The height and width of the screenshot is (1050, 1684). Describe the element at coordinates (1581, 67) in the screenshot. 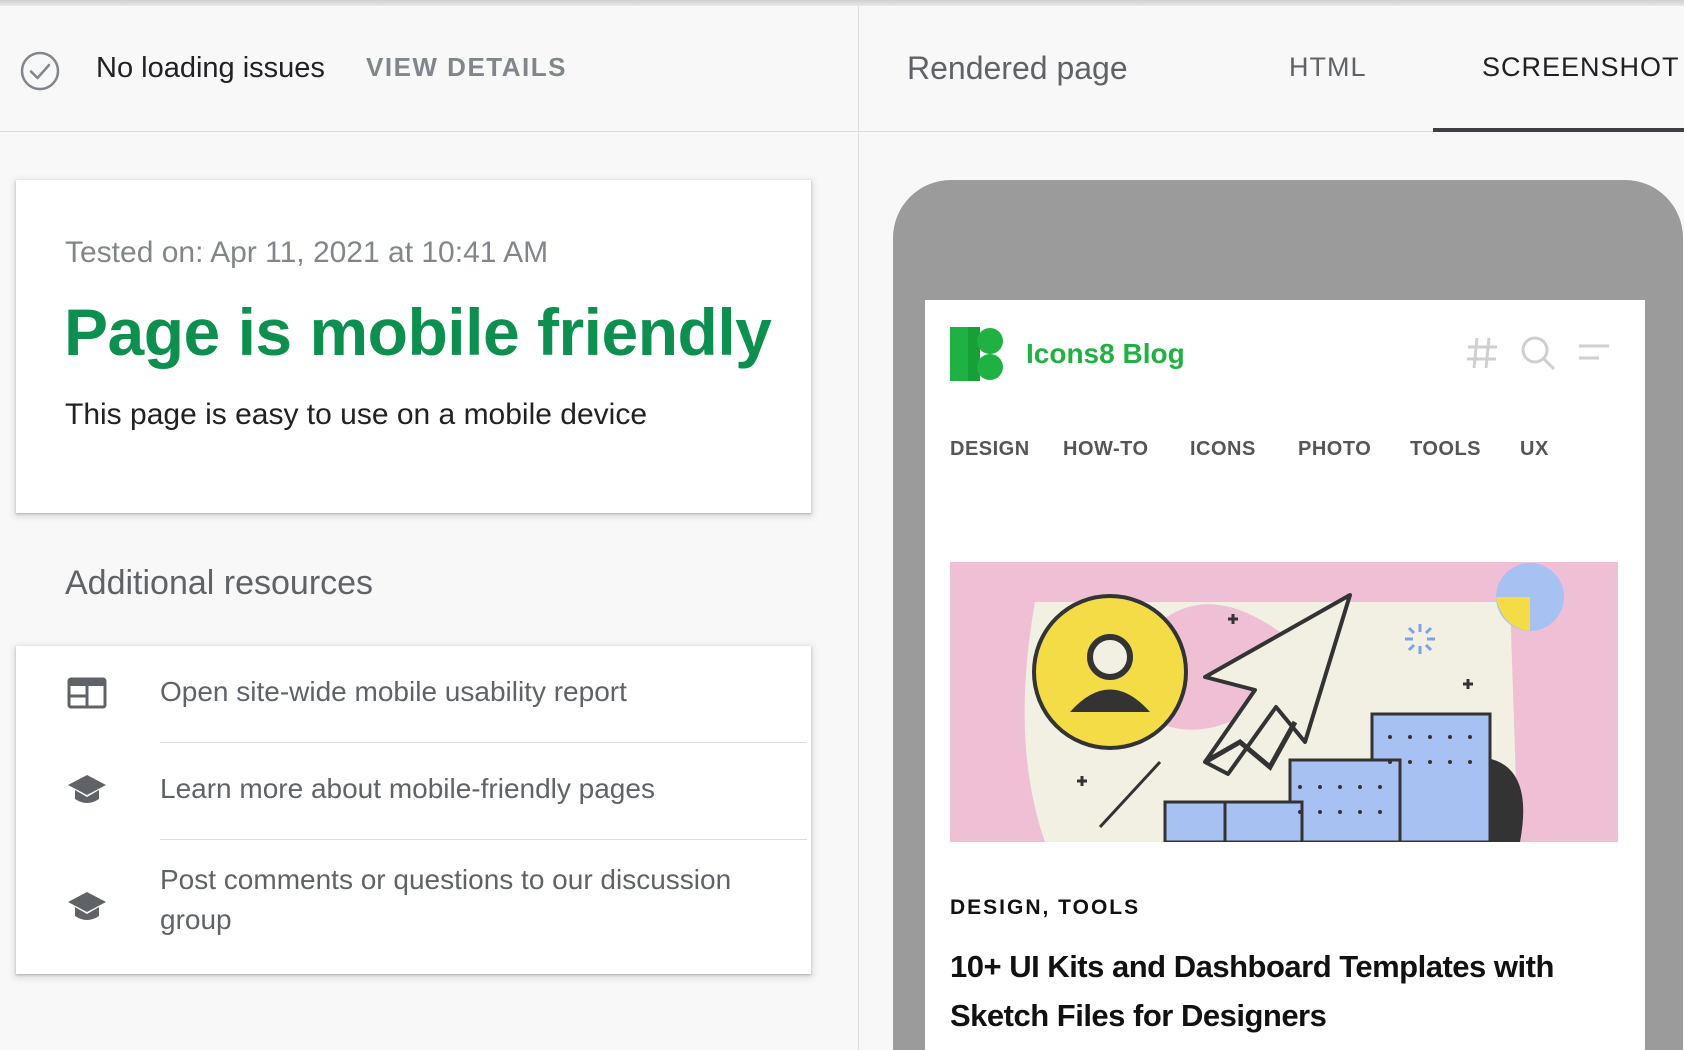

I see `tab-screenshot: SCREENSHOT` at that location.